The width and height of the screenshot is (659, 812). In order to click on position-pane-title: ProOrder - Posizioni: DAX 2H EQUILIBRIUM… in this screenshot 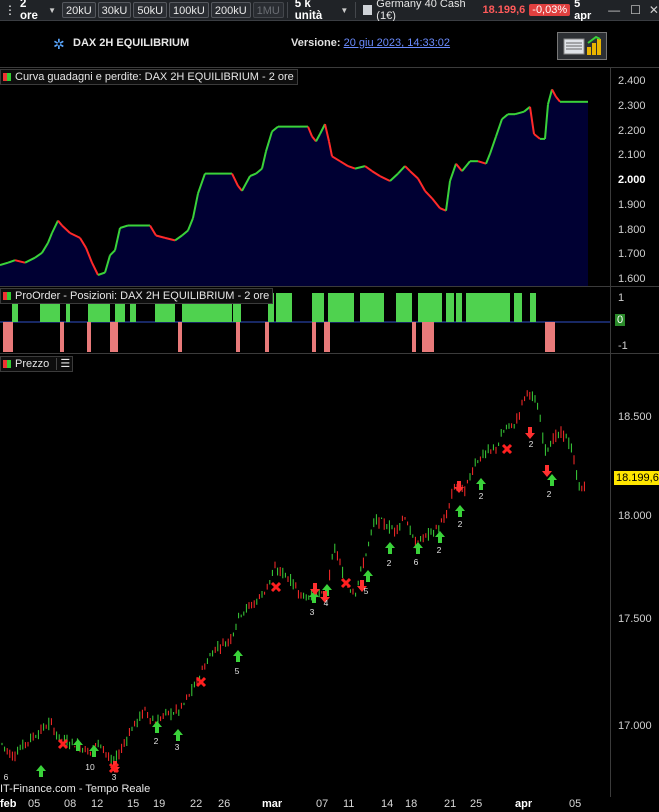, I will do `click(142, 296)`.